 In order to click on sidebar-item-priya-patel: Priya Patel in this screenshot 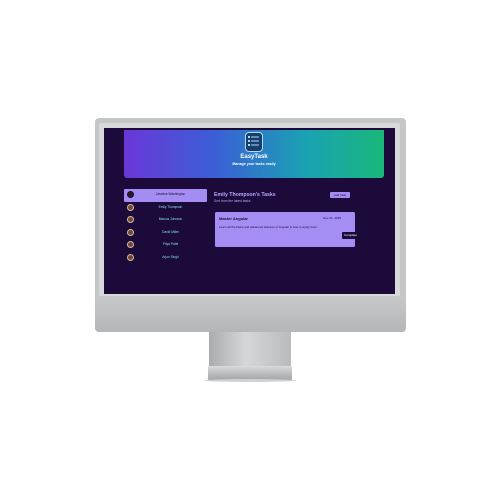, I will do `click(165, 245)`.